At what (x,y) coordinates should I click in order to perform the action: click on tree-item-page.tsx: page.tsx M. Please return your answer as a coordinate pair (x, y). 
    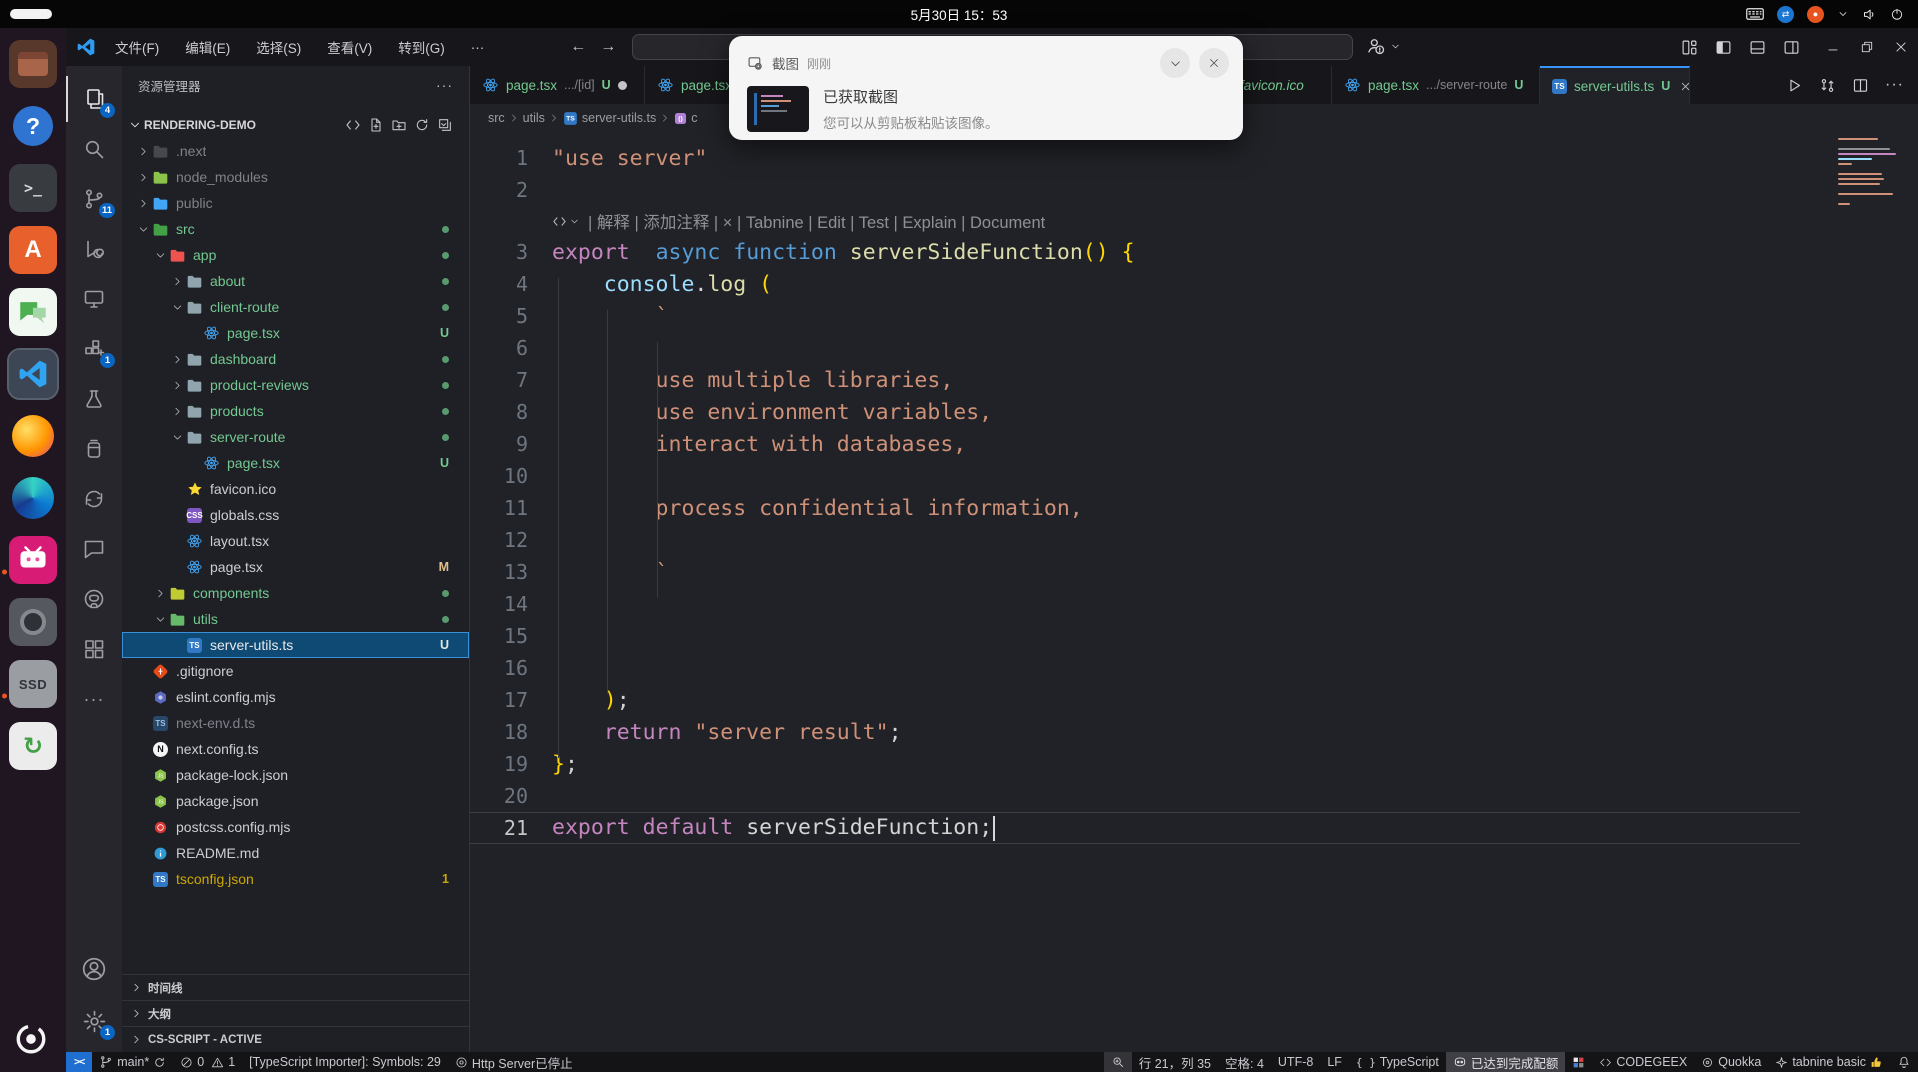
    Looking at the image, I should click on (295, 567).